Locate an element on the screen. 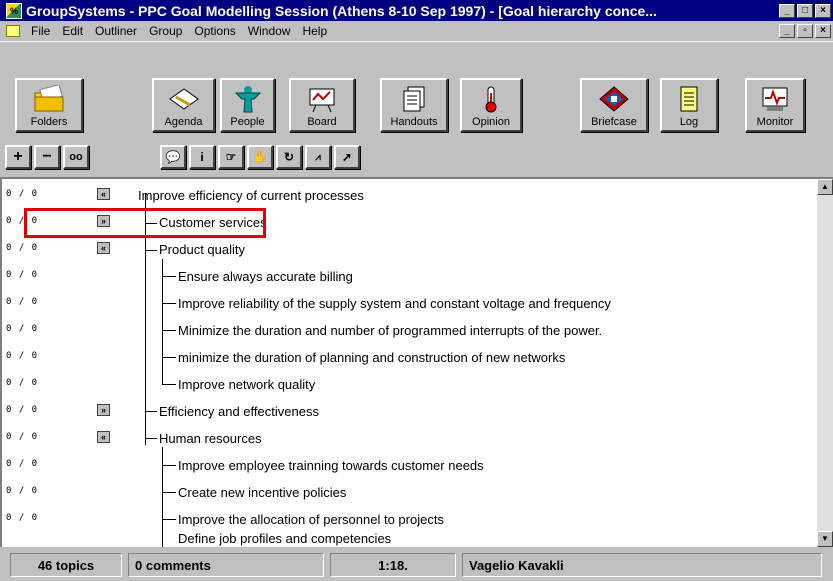  outline-row: 0 / 0 Create new incentive policies is located at coordinates (409, 493).